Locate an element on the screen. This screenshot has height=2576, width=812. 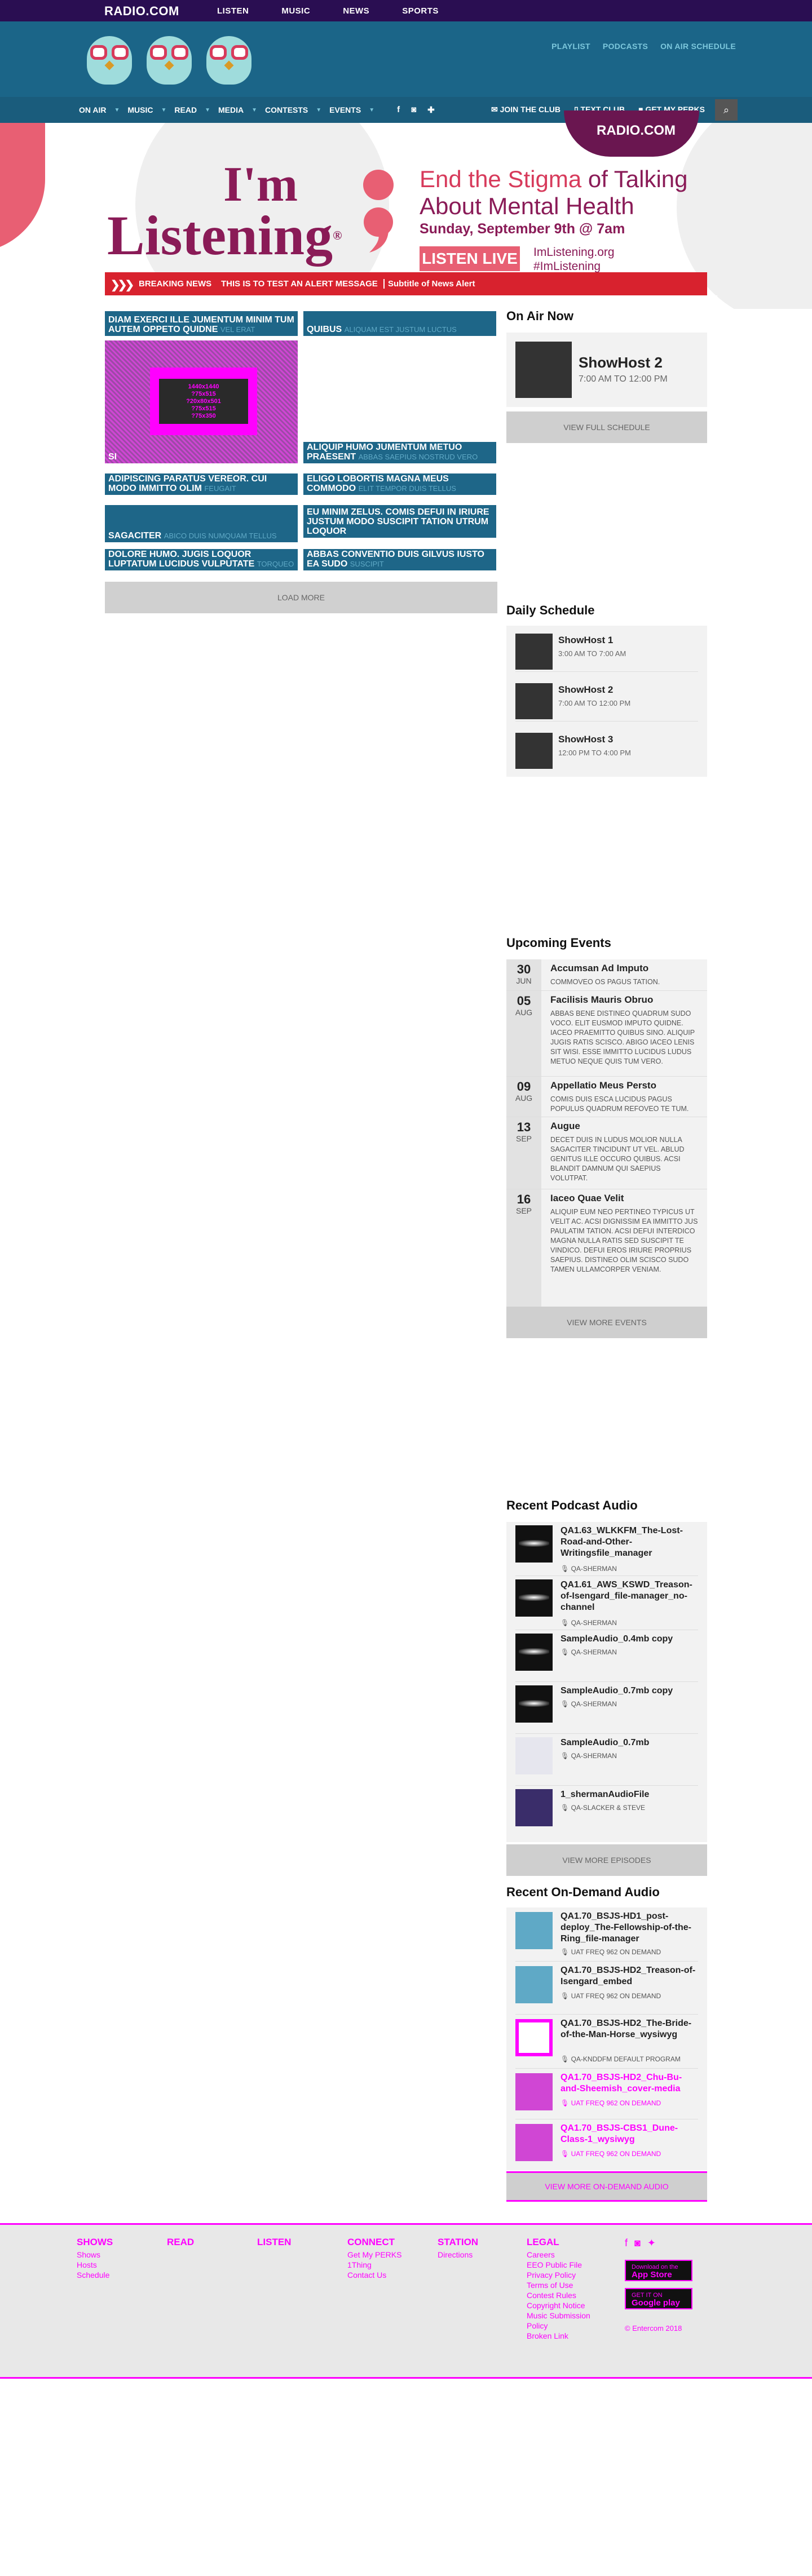
footer-link: Directions is located at coordinates (458, 2255).